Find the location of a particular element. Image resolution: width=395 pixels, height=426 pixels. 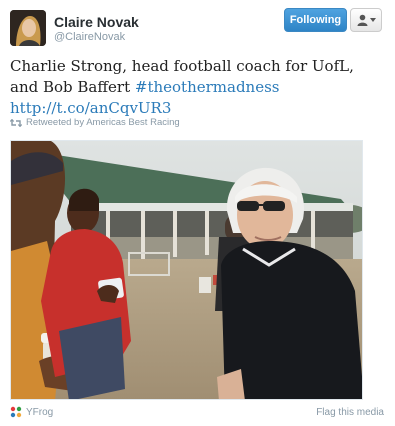

following-button: Following is located at coordinates (315, 20).